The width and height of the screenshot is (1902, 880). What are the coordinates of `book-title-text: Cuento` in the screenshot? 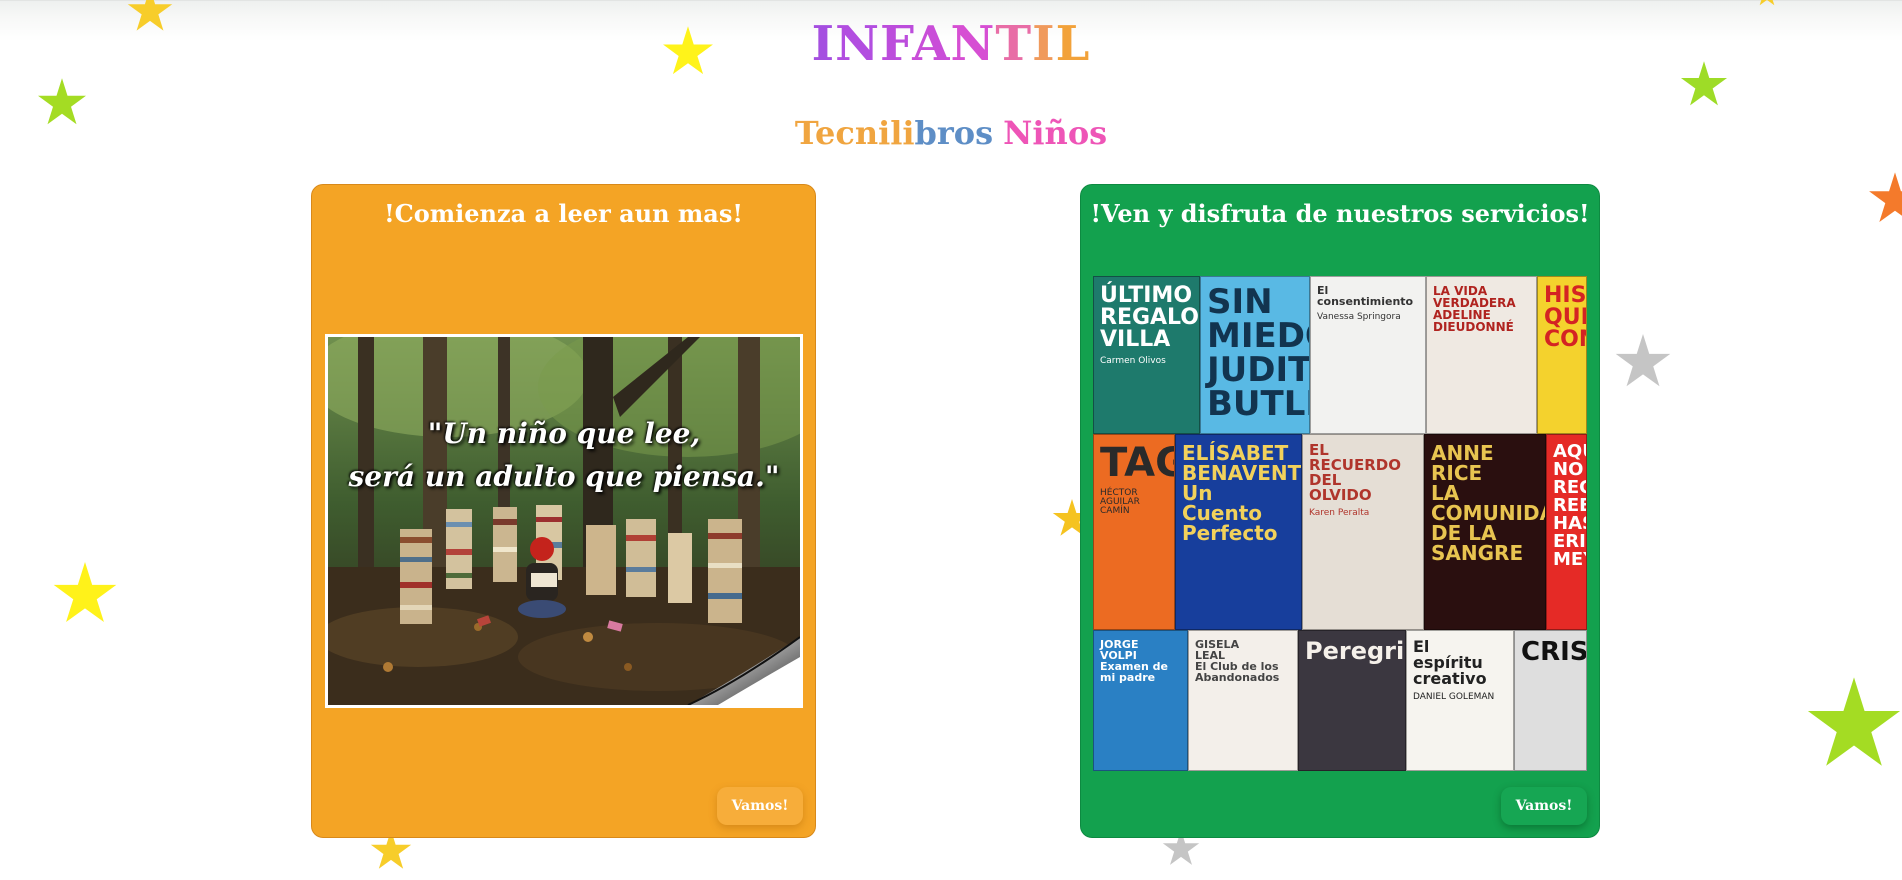 It's located at (1222, 513).